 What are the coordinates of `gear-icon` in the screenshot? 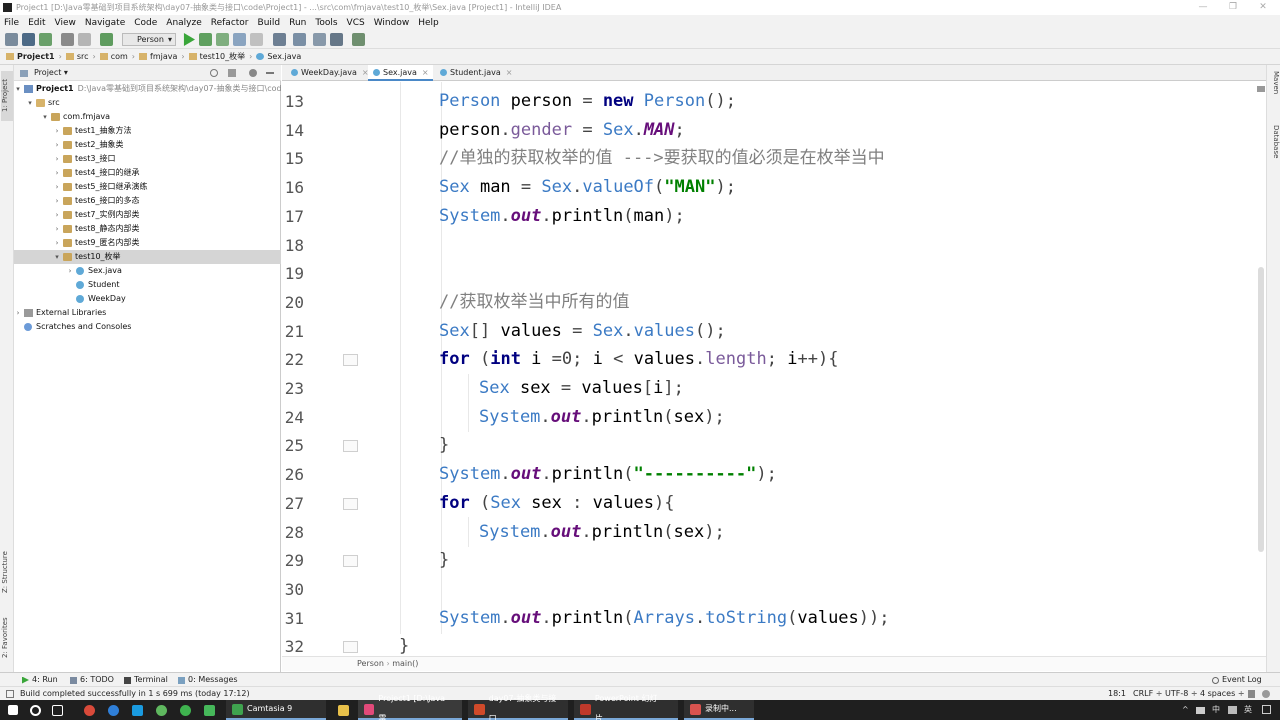 It's located at (253, 73).